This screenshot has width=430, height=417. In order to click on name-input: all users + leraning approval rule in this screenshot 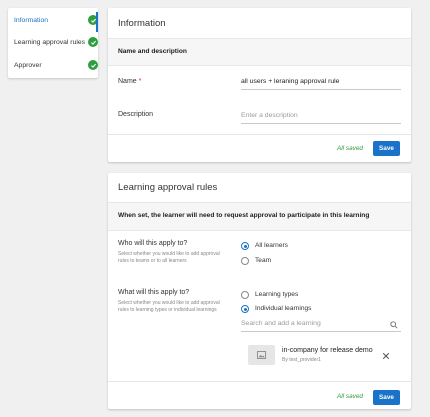, I will do `click(321, 84)`.